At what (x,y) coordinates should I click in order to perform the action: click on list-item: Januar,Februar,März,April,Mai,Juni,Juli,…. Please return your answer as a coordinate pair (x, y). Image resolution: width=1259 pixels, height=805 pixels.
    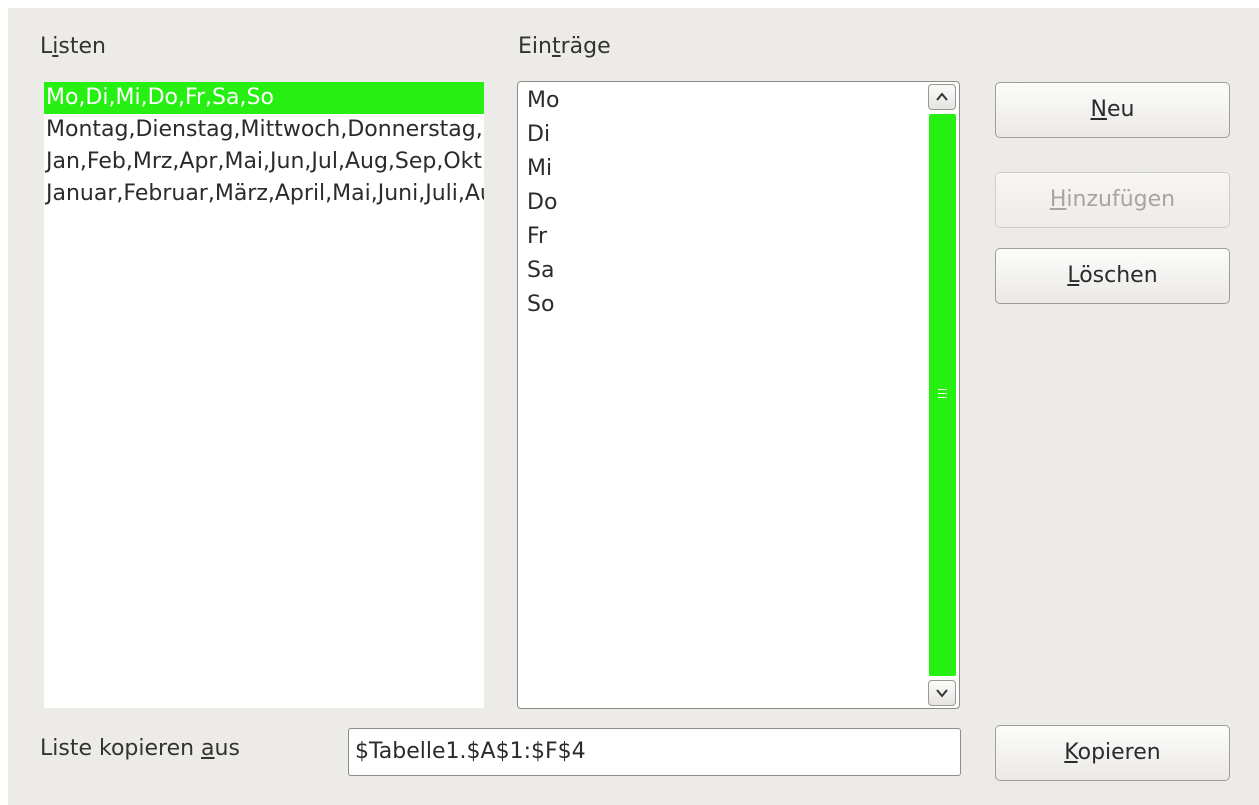
    Looking at the image, I should click on (264, 194).